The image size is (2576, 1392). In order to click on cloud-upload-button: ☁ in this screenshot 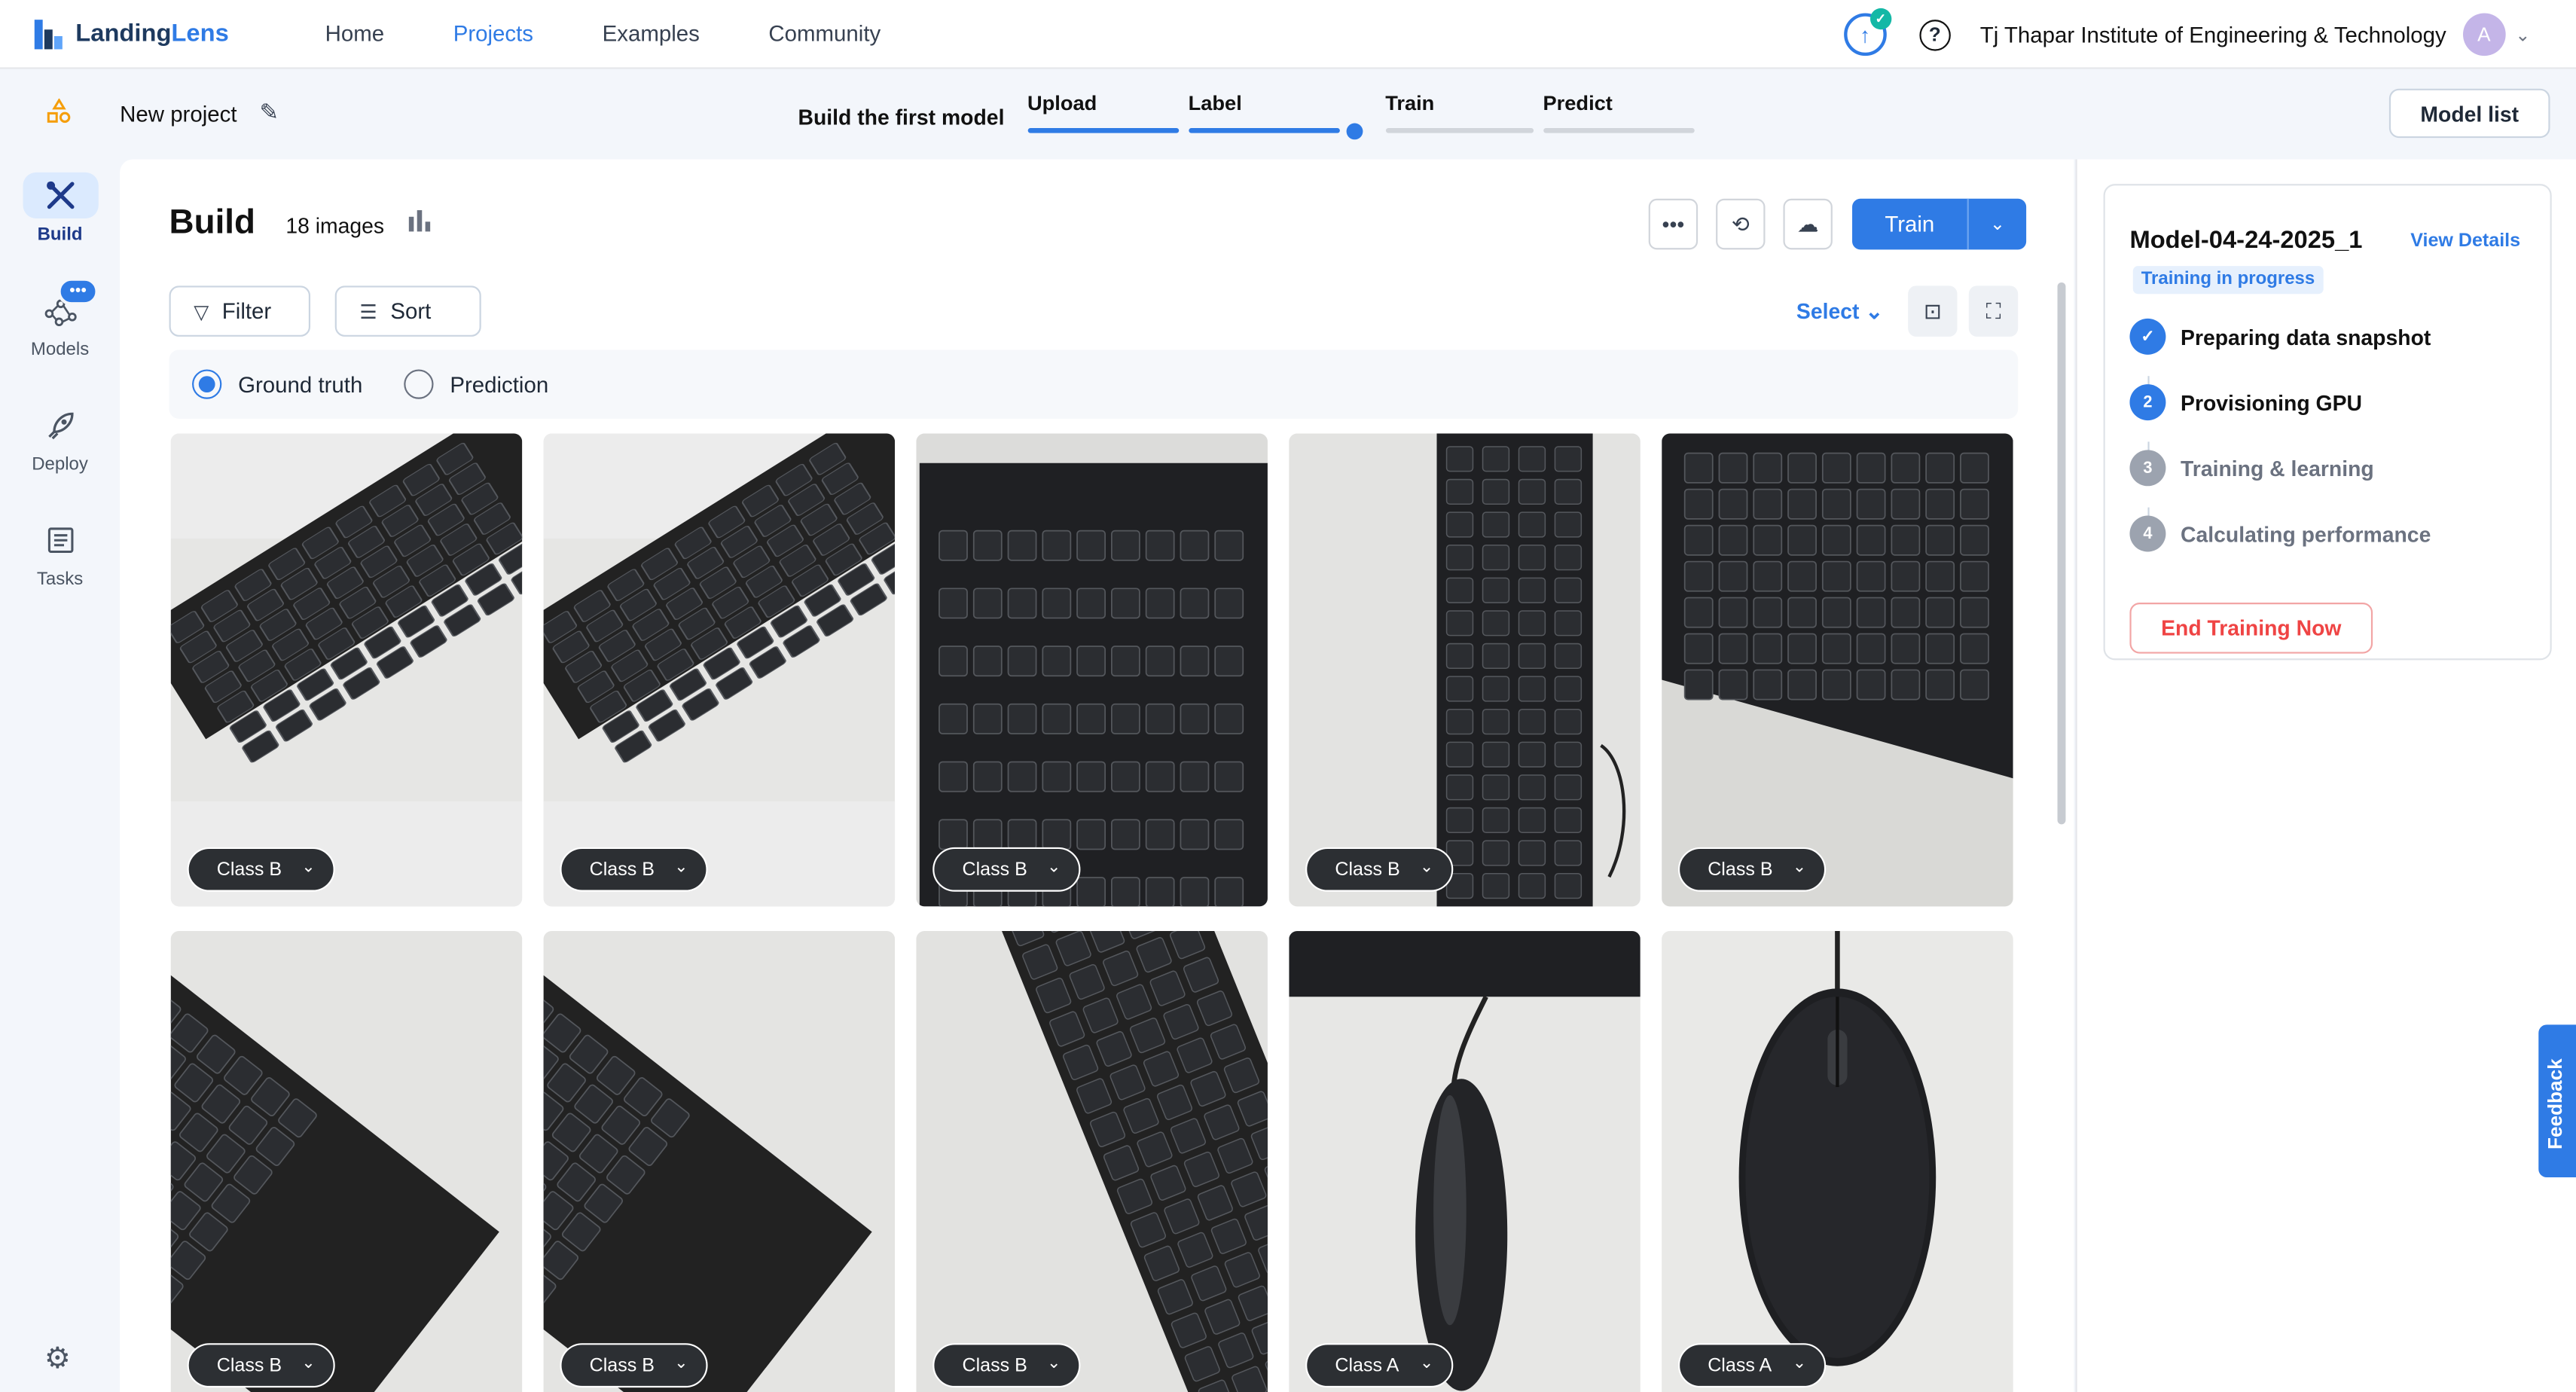, I will do `click(1808, 224)`.